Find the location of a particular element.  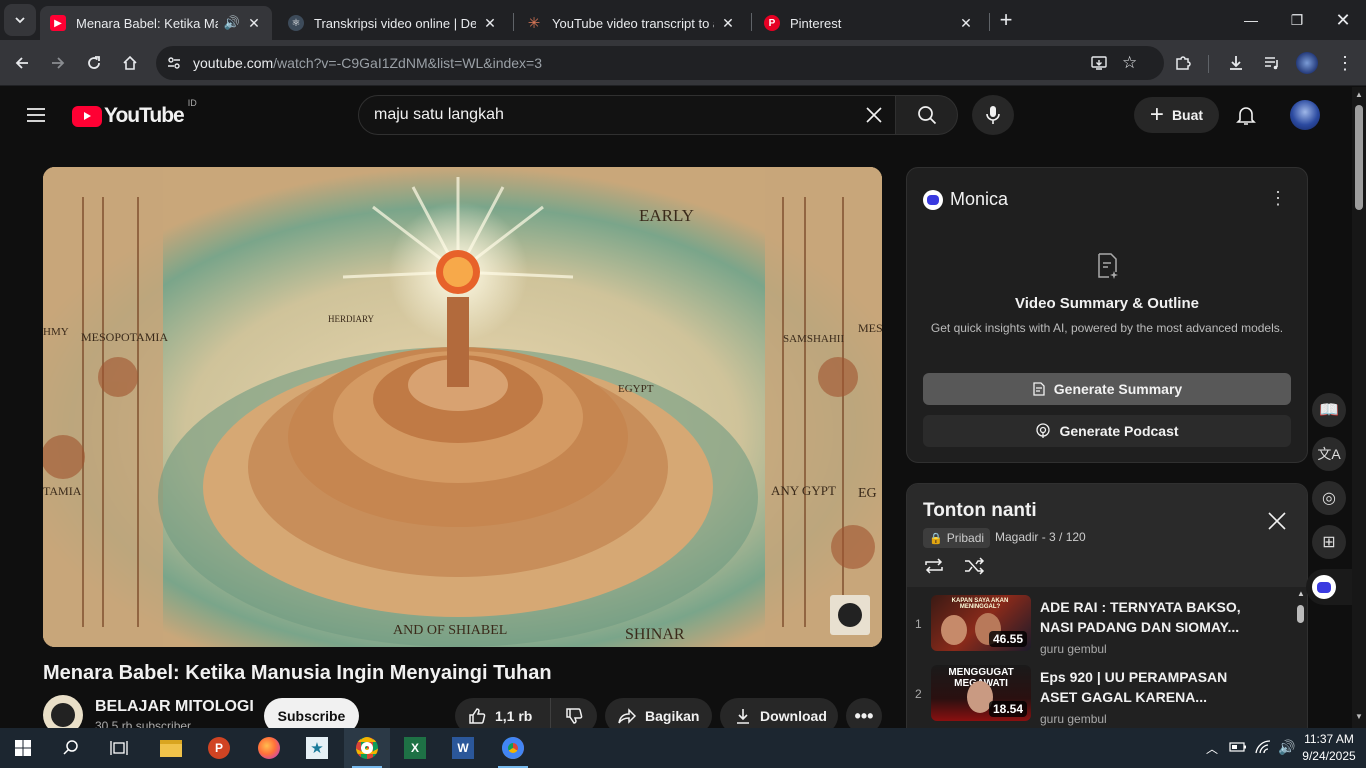

dragon-logo-icon is located at coordinates (63, 715).